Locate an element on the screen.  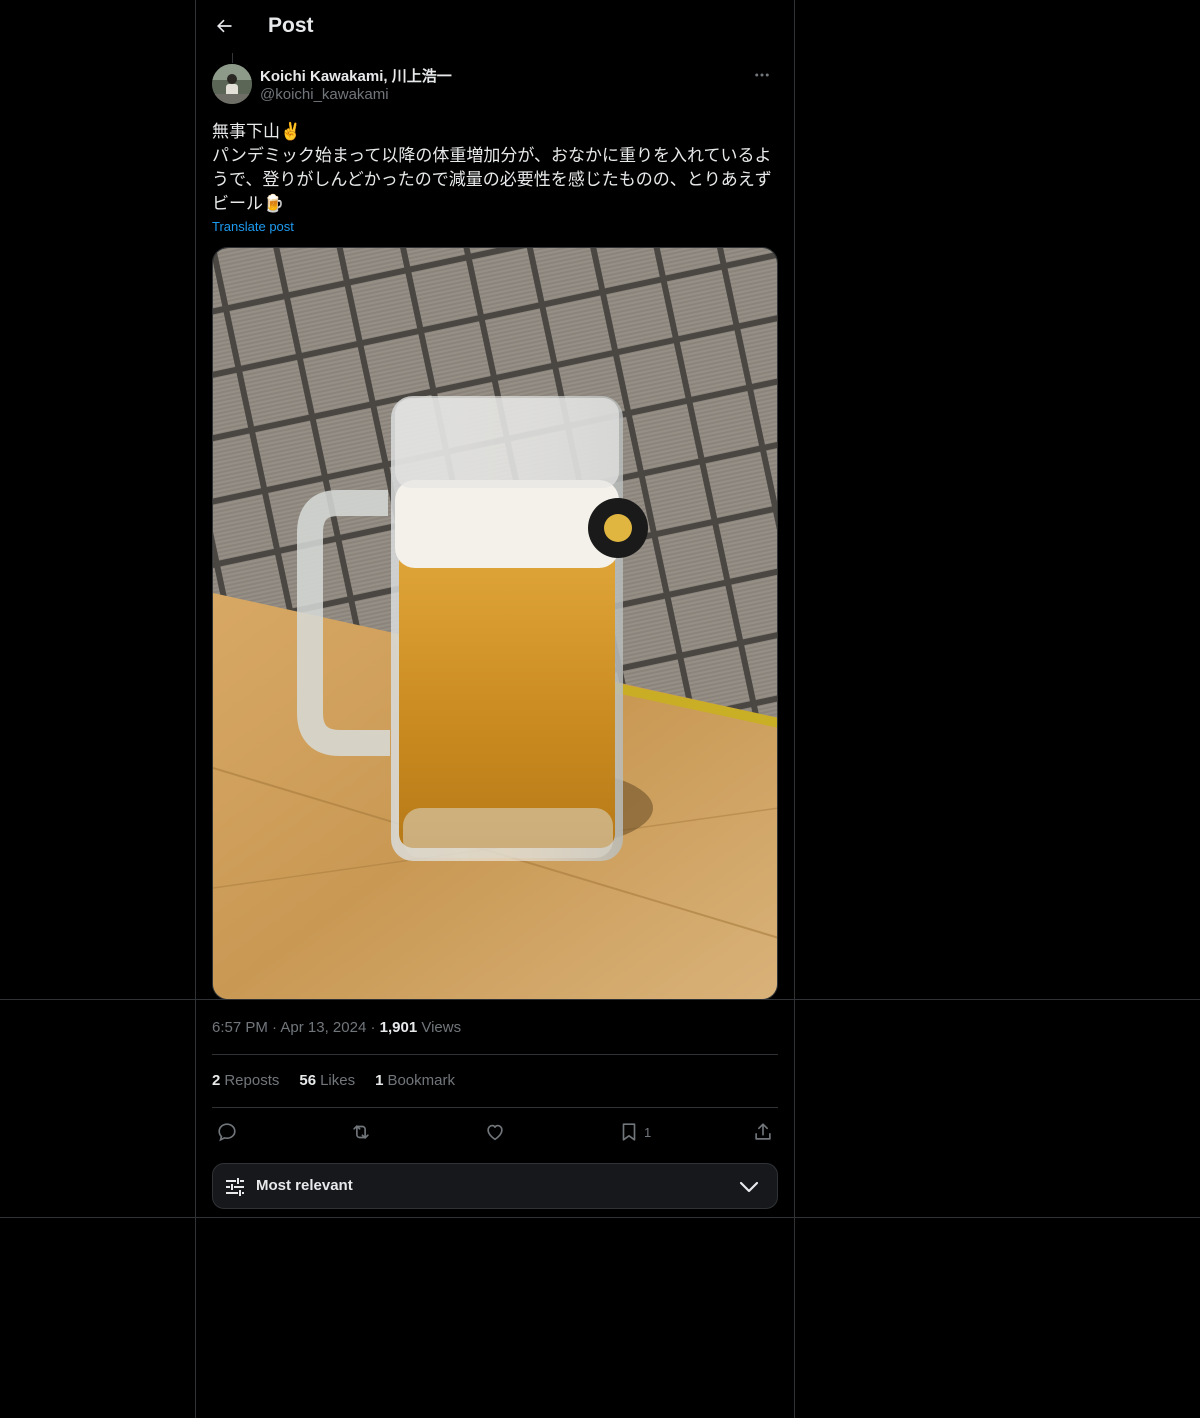
post-text-line: ビール🍺 is located at coordinates (248, 204).